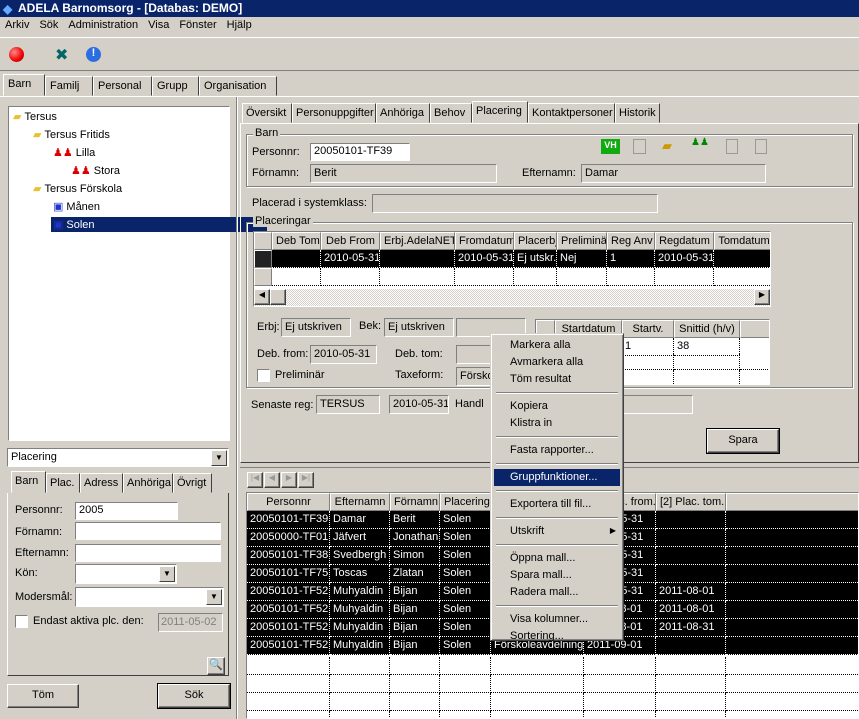  What do you see at coordinates (350, 259) in the screenshot?
I see `table-cell: 2010-05-31` at bounding box center [350, 259].